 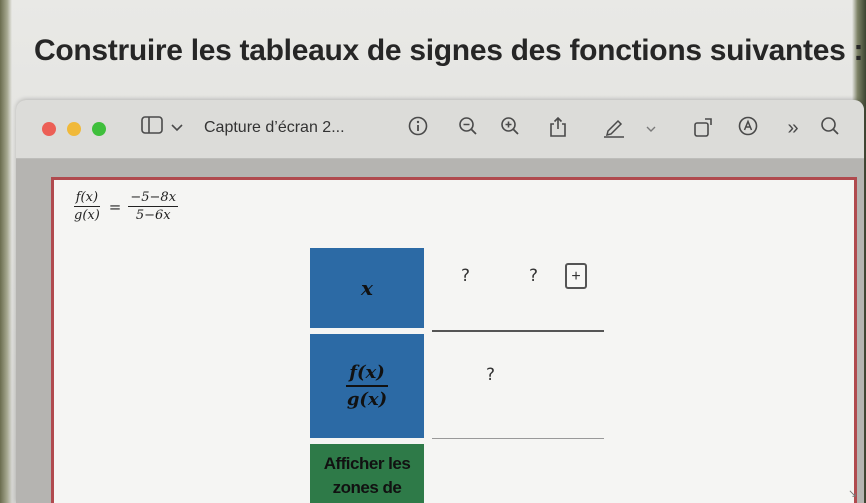 I want to click on lhs-denominator: g(x), so click(x=87, y=215).